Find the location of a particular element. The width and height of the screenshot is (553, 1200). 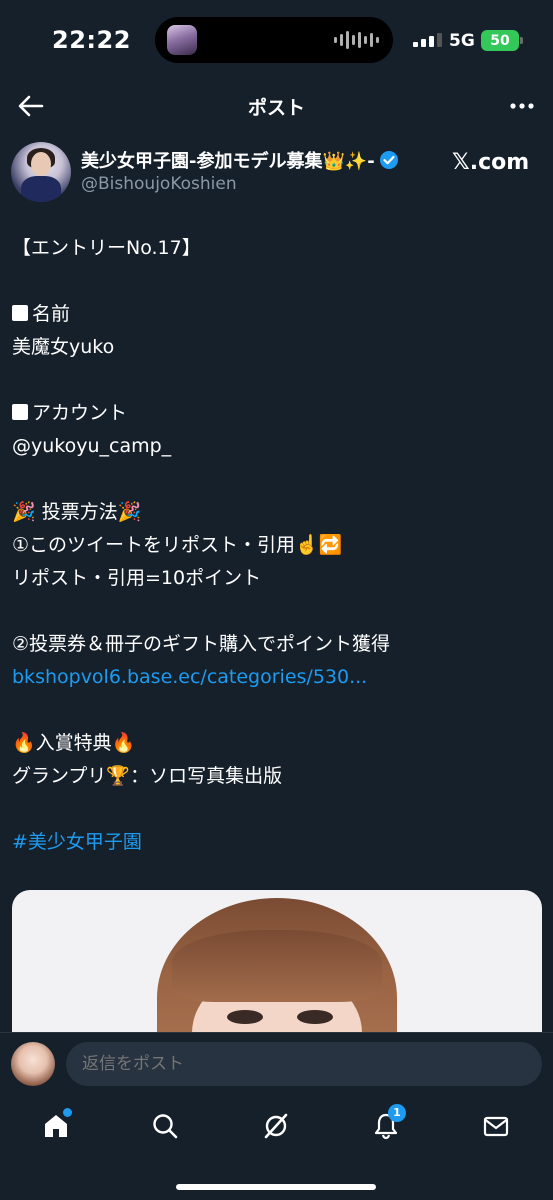

tweet-line-text: アカウント is located at coordinates (80, 413).